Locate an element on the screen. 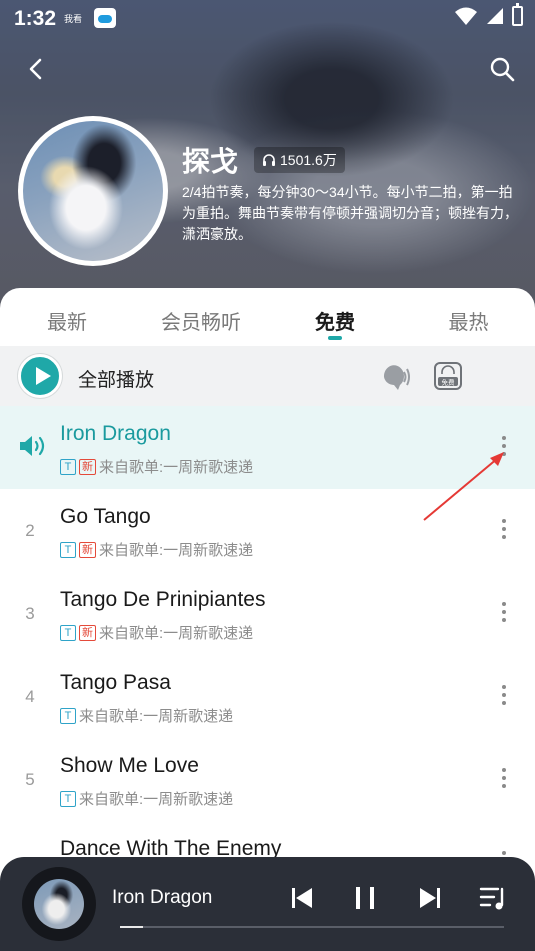 Image resolution: width=535 pixels, height=951 pixels. play-all-label: 全部播放 is located at coordinates (116, 378).